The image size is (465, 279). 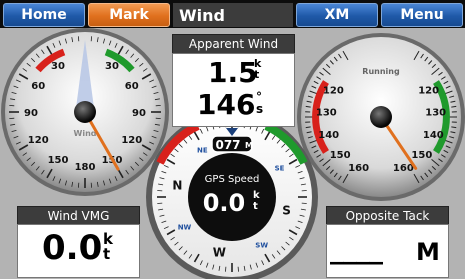 I want to click on running-gauge-label: Running, so click(x=381, y=71).